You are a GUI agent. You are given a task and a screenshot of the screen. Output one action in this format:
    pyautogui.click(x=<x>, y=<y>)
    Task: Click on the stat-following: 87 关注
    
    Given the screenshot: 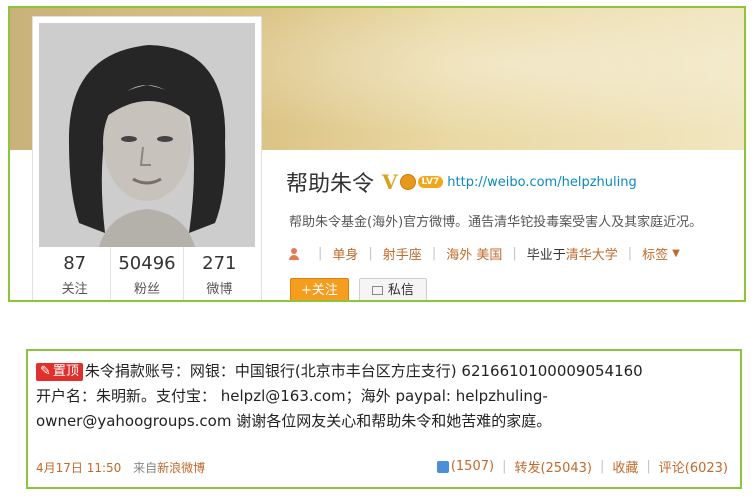 What is the action you would take?
    pyautogui.click(x=74, y=273)
    